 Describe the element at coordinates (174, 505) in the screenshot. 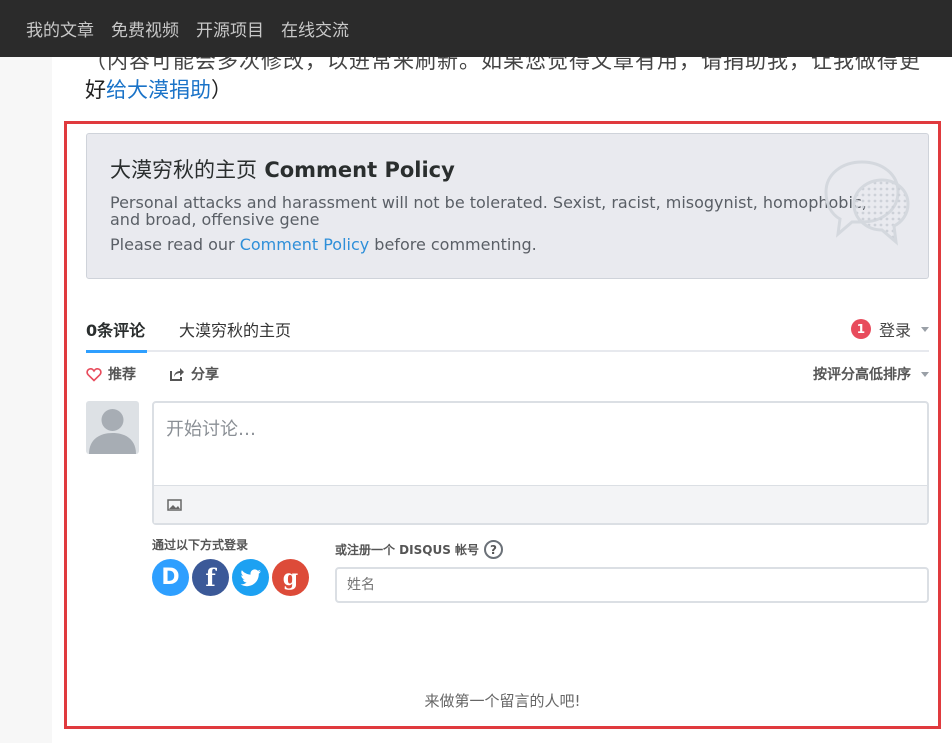

I see `image-upload-icon` at that location.